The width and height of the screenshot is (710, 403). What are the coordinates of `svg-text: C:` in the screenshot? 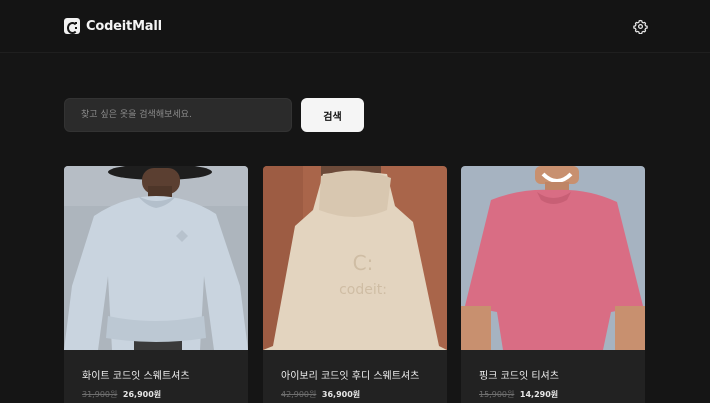 It's located at (363, 263).